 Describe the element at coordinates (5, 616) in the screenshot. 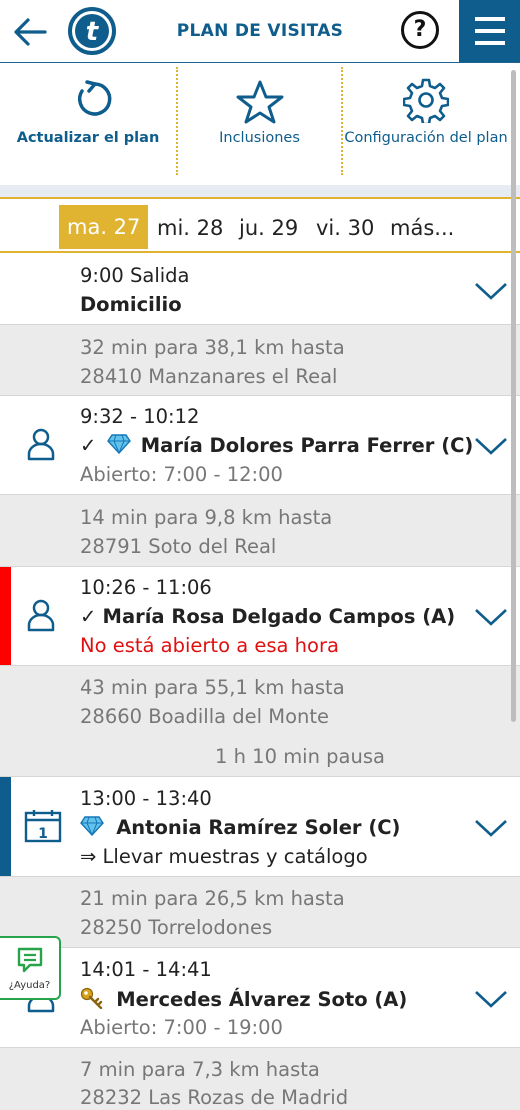

I see `status-marker` at that location.